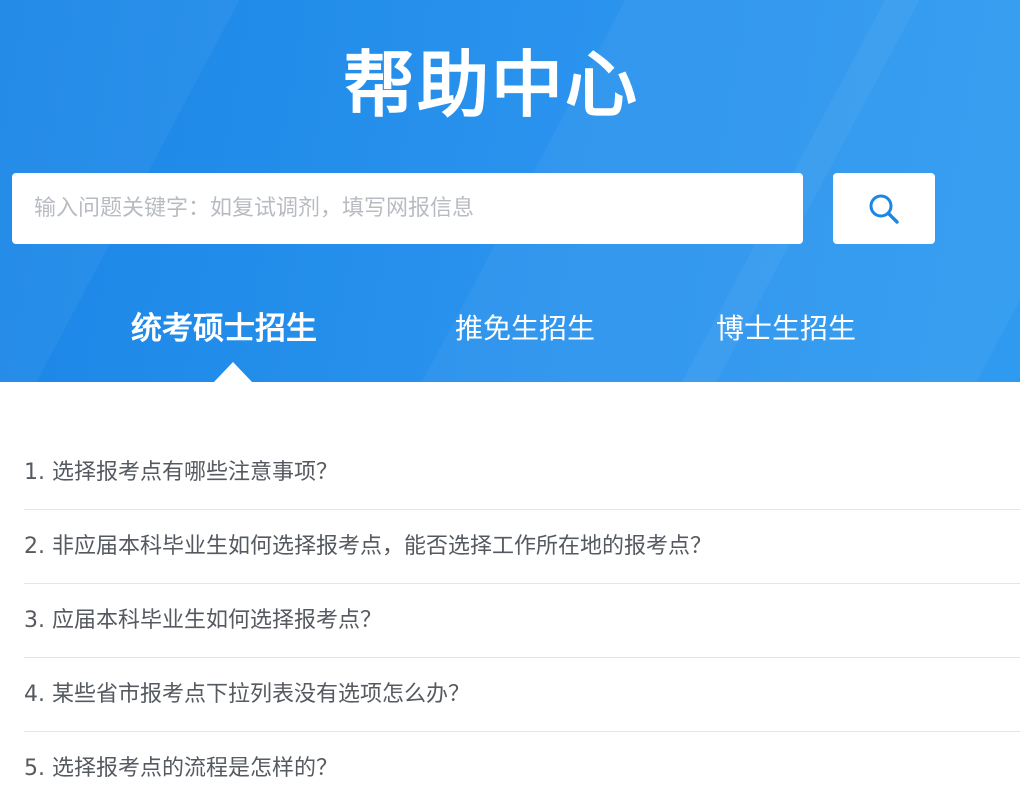 Image resolution: width=1020 pixels, height=806 pixels. Describe the element at coordinates (407, 208) in the screenshot. I see `search-input` at that location.